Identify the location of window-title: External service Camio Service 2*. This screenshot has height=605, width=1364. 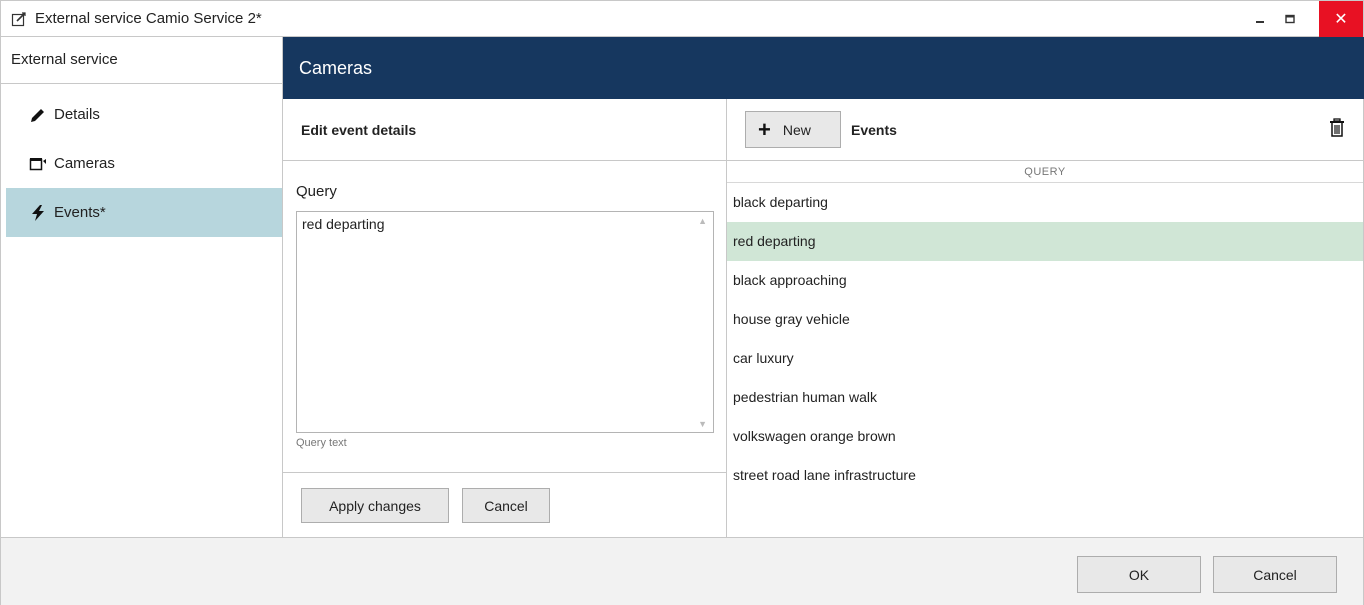
(148, 18).